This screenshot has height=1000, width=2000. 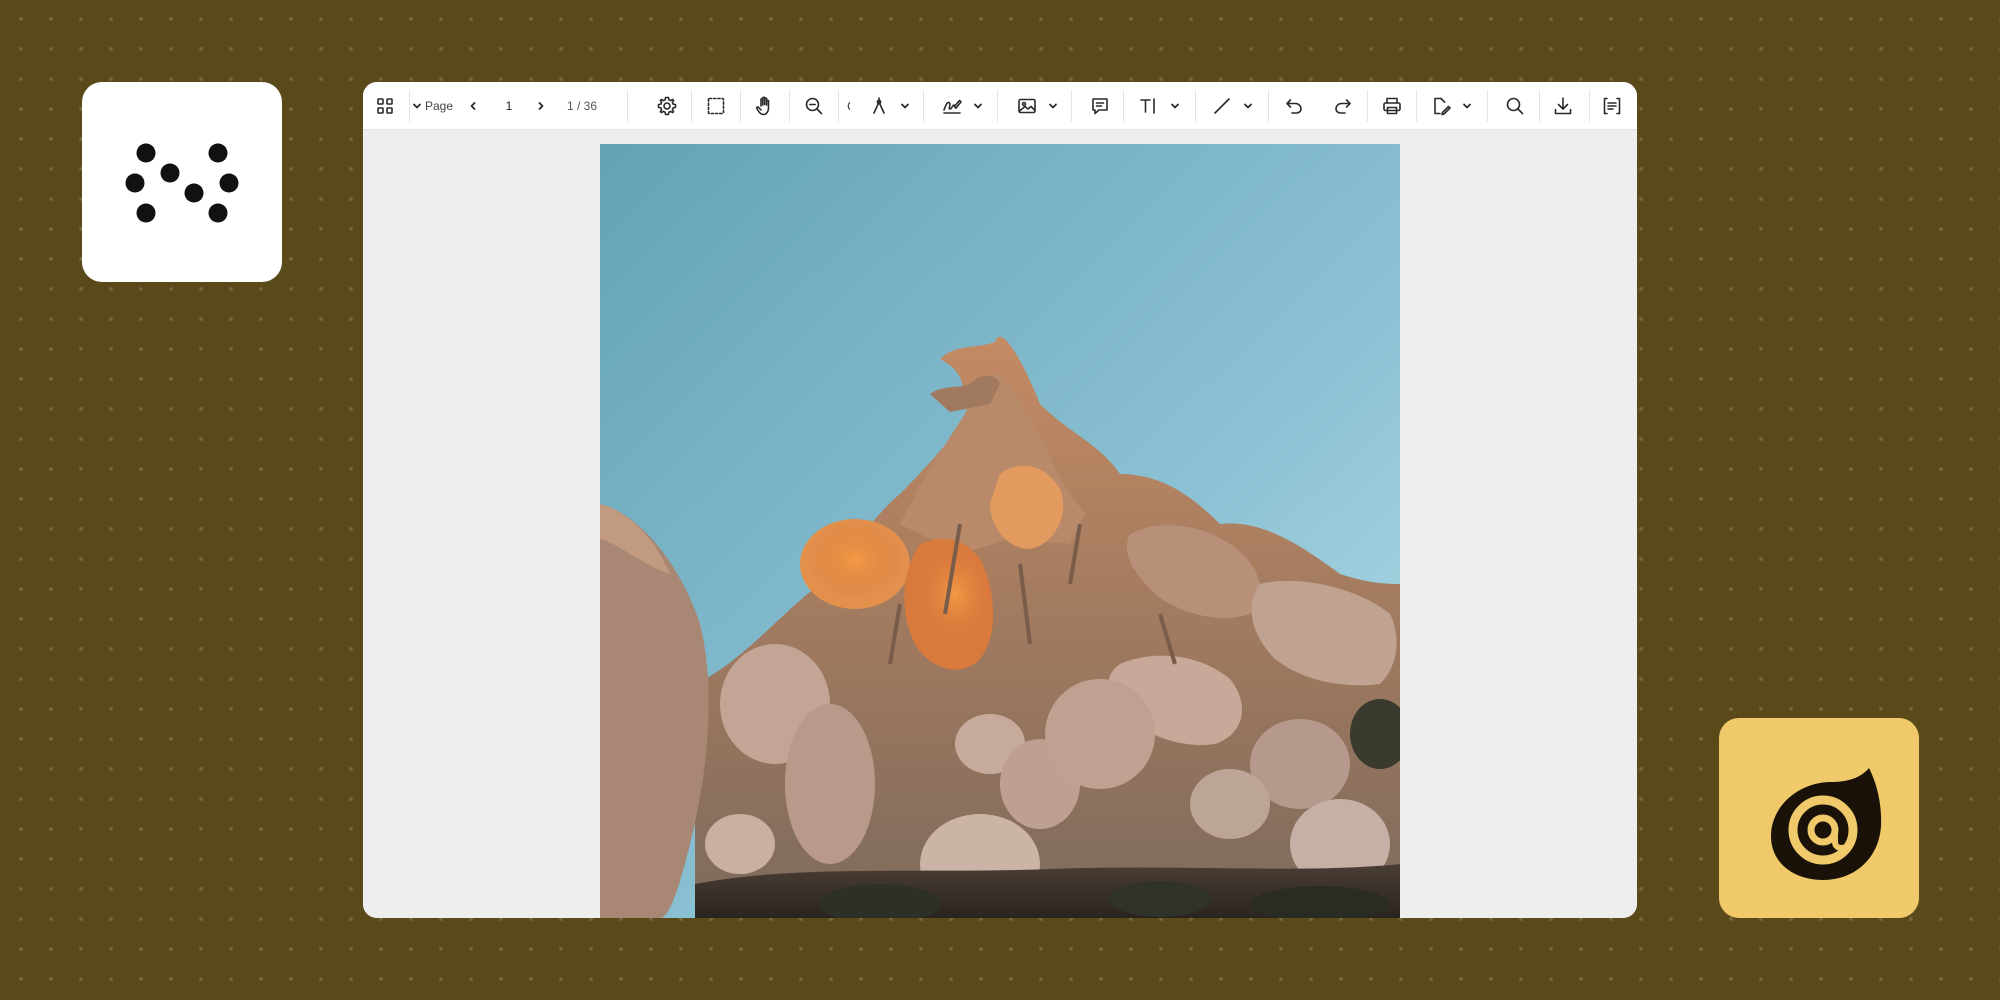 I want to click on left-logo-card, so click(x=182, y=182).